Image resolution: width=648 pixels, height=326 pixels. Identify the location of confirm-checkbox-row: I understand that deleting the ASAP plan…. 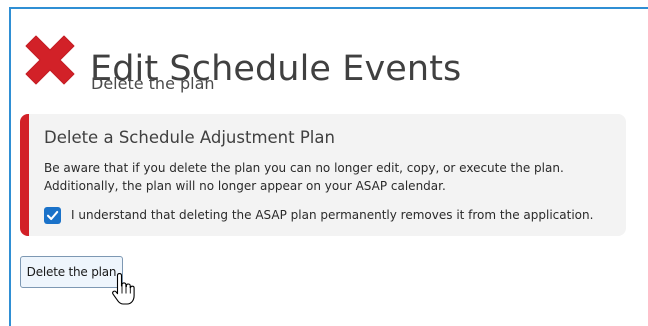
(318, 215).